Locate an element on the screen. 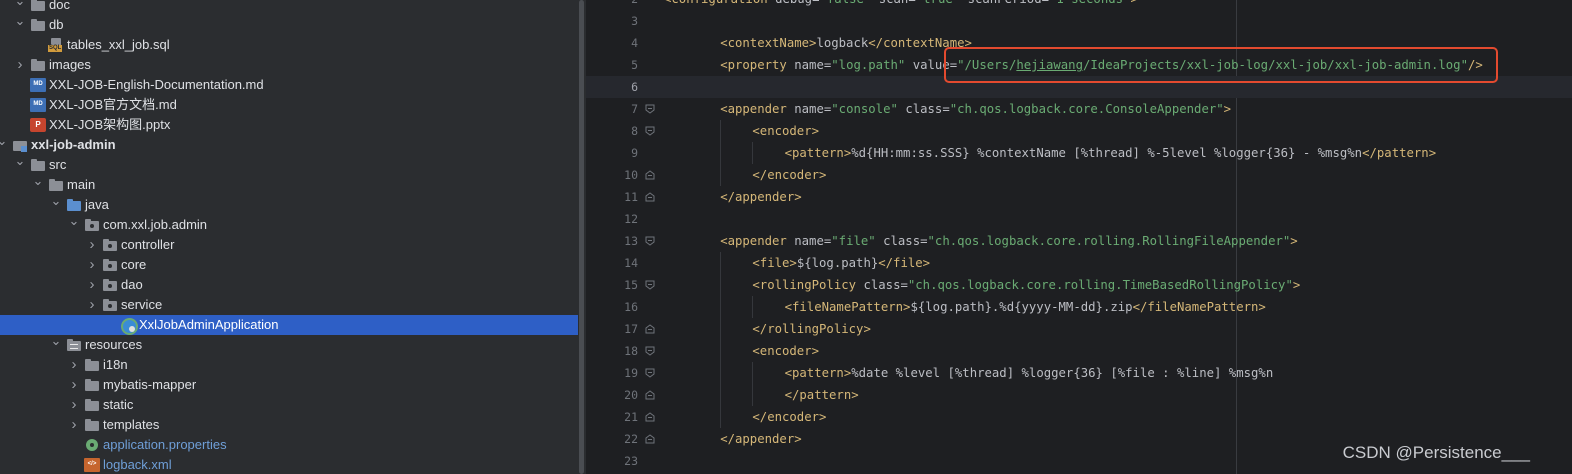 The image size is (1572, 474). tree-item-xxl-job架构图-pptx: P XXL-JOB架构图.pptx is located at coordinates (289, 125).